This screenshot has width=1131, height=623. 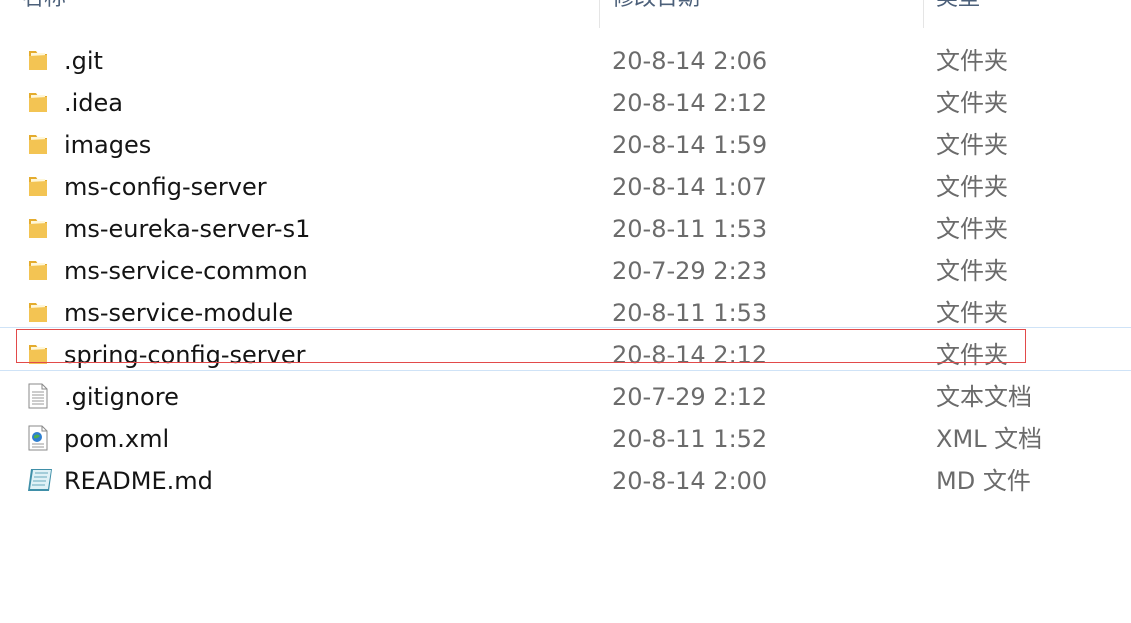 What do you see at coordinates (108, 145) in the screenshot?
I see `file-name: images` at bounding box center [108, 145].